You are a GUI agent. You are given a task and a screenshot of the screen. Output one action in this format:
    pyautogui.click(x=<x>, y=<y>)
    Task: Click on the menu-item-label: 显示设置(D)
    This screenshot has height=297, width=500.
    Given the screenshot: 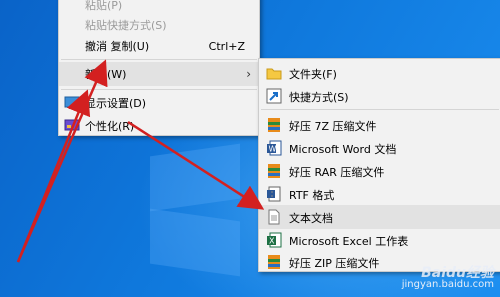 What is the action you would take?
    pyautogui.click(x=116, y=103)
    